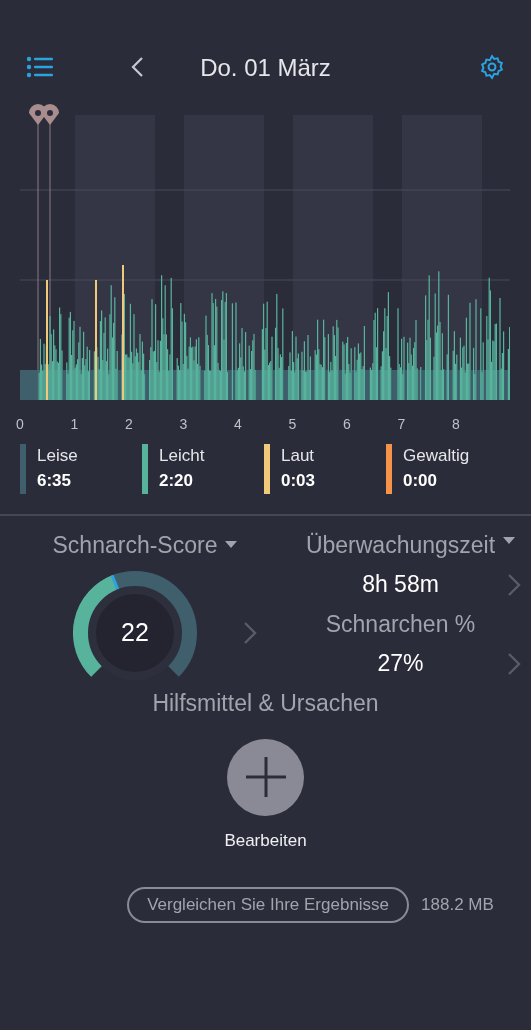  Describe the element at coordinates (298, 456) in the screenshot. I see `legend-label: Laut` at that location.